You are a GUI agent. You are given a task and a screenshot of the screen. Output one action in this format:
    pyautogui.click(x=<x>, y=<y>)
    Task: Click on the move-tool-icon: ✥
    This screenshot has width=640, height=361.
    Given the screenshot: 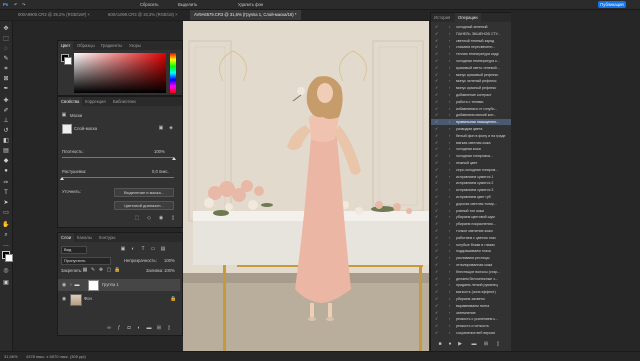 What is the action you would take?
    pyautogui.click(x=6, y=29)
    